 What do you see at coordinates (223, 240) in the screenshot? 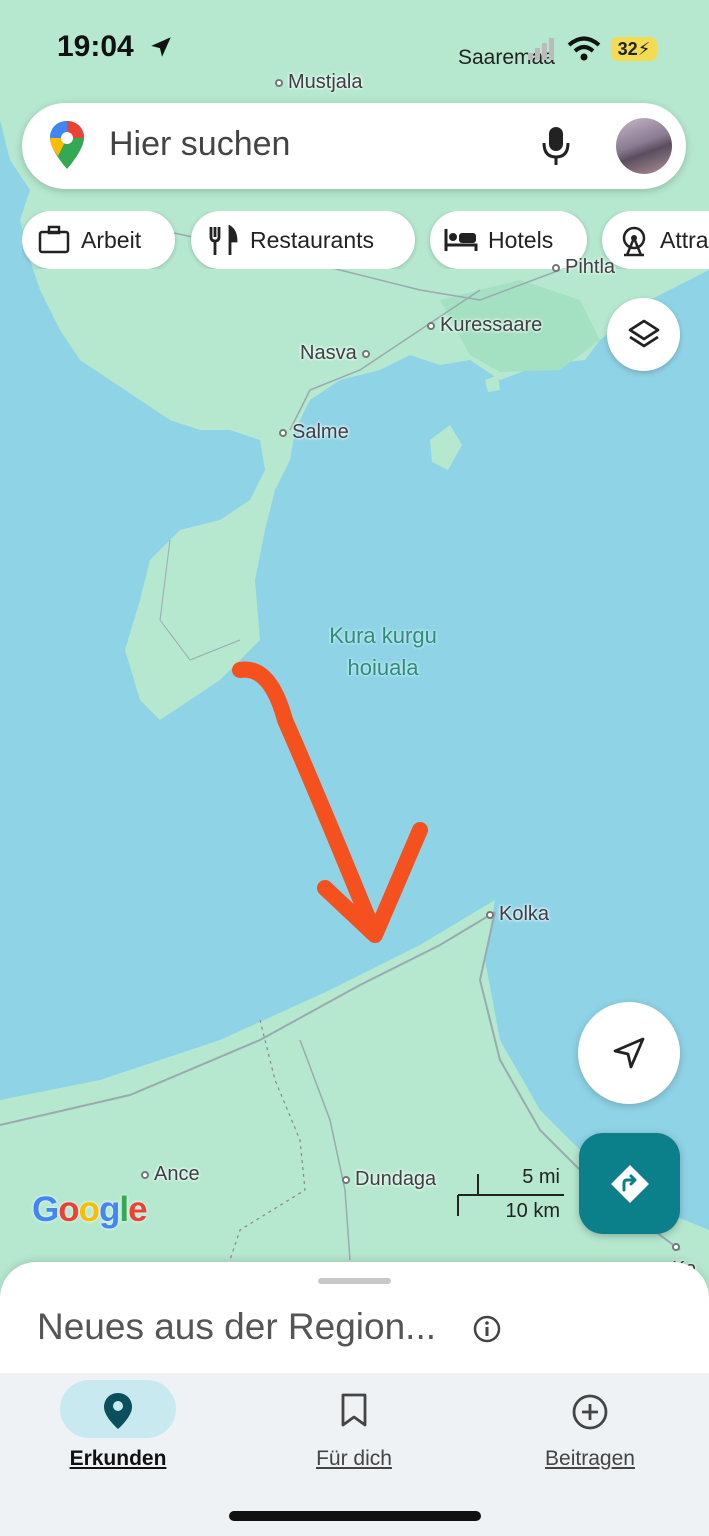
I see `fork-knife-icon` at bounding box center [223, 240].